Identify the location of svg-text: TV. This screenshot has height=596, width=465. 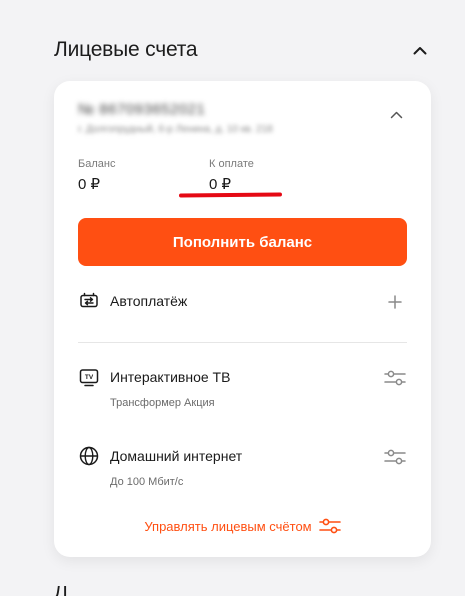
(89, 377).